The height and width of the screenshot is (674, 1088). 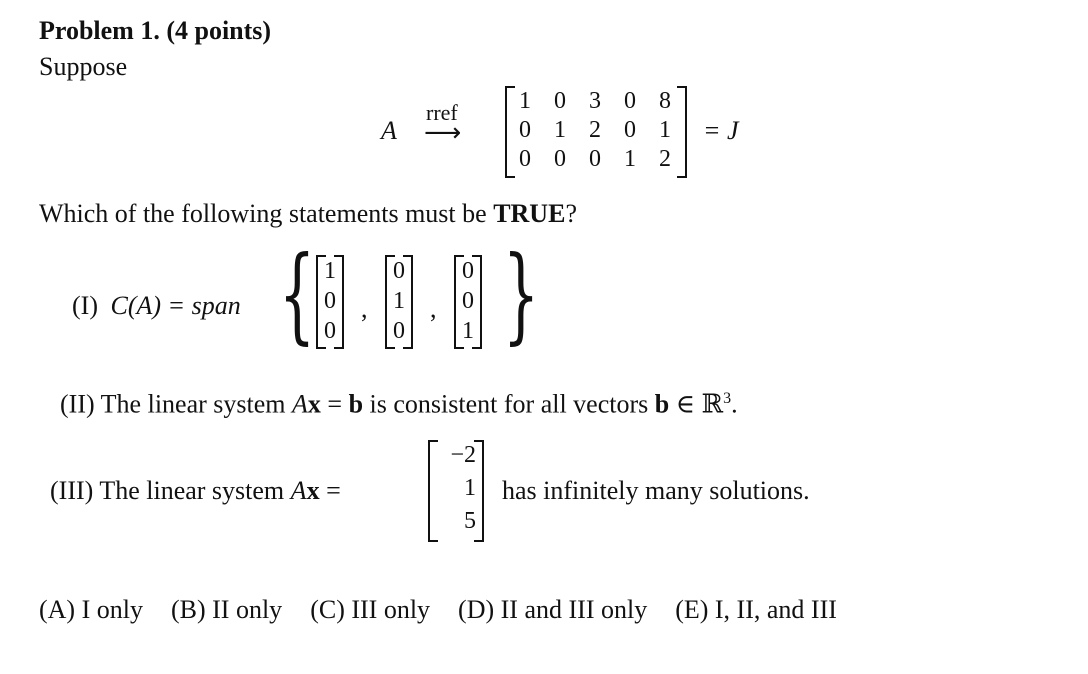 I want to click on matrix-cell: 3, so click(x=595, y=101).